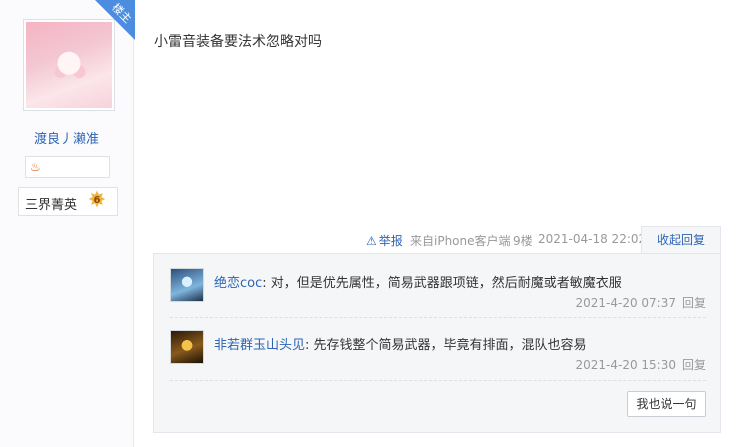  I want to click on honor-label: 三界菁英, so click(51, 205).